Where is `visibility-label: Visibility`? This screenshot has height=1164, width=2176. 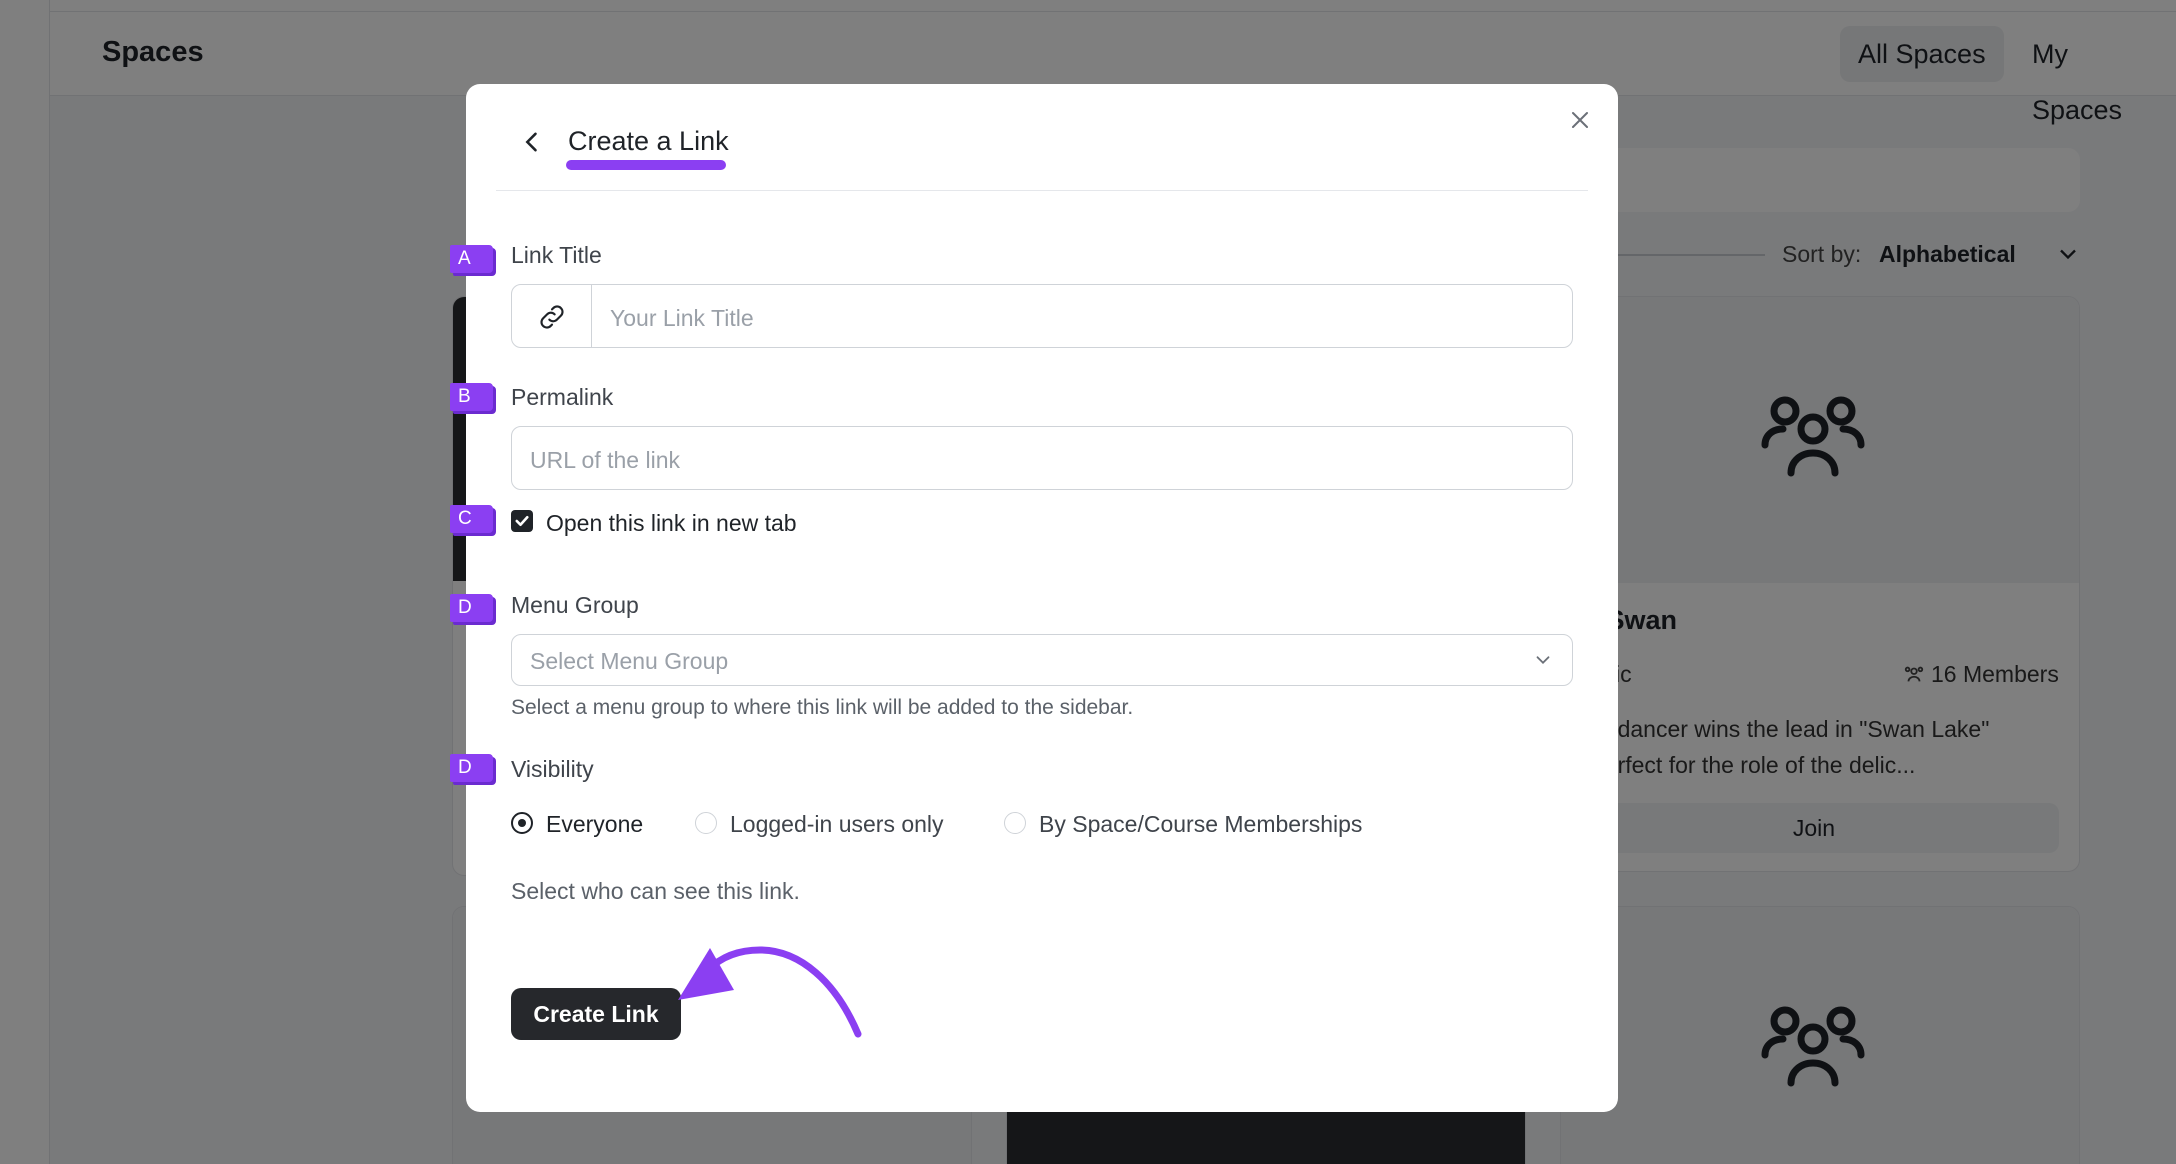
visibility-label: Visibility is located at coordinates (552, 769).